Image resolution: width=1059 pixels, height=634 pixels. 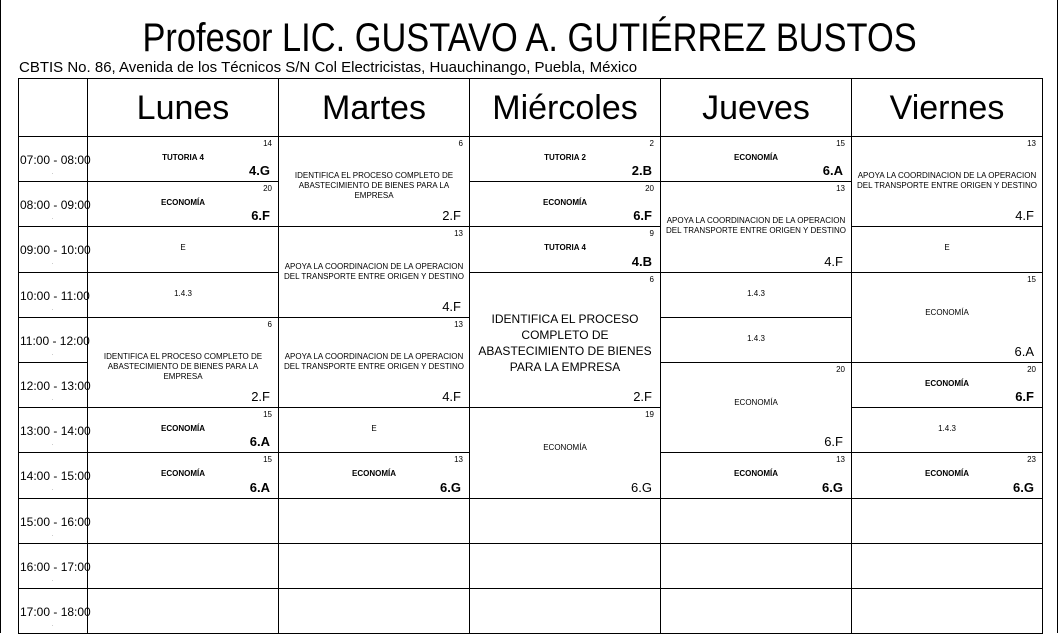 I want to click on time-label: 09:00 - 10:00, so click(x=55, y=250).